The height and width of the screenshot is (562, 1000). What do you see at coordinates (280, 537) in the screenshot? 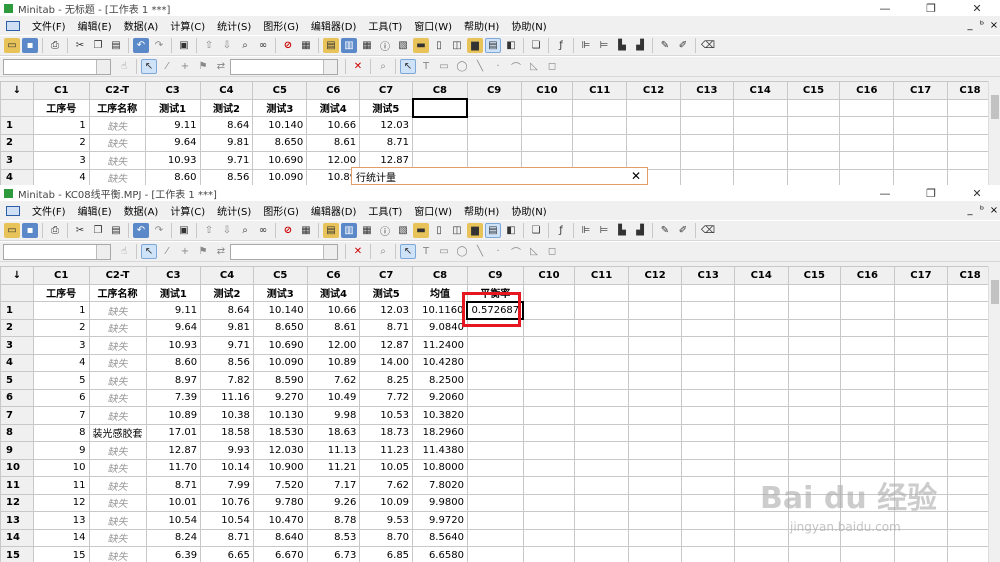
I see `data-cell: 8.640` at bounding box center [280, 537].